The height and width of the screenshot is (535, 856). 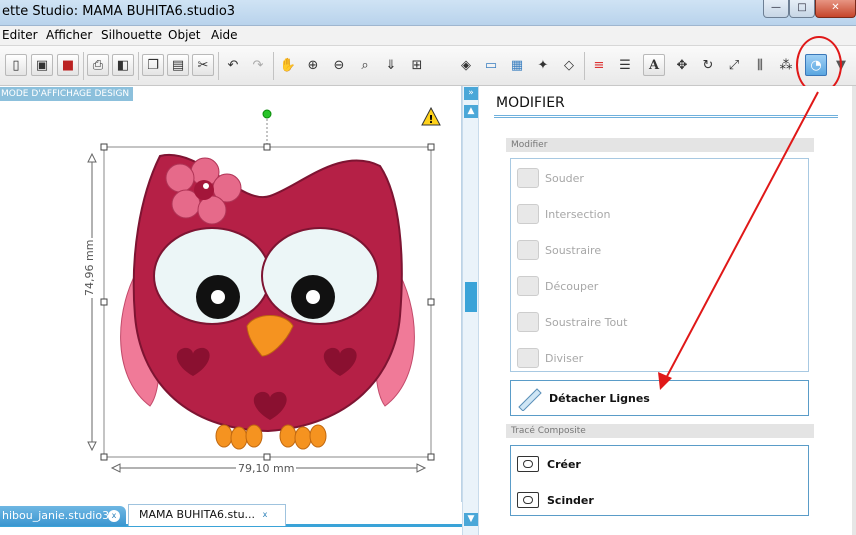 What do you see at coordinates (339, 65) in the screenshot?
I see `zoom-out-icon: ⊖` at bounding box center [339, 65].